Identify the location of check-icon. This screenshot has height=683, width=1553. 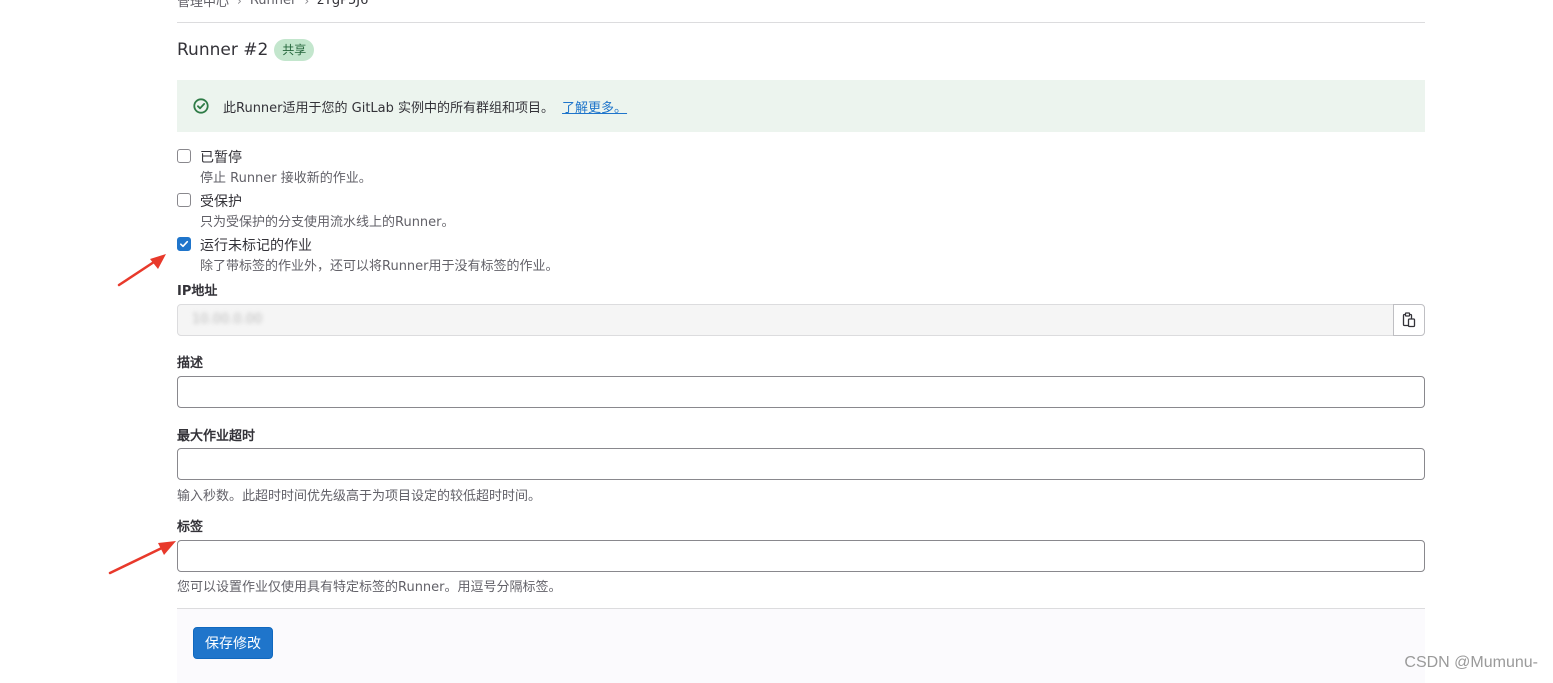
(184, 244).